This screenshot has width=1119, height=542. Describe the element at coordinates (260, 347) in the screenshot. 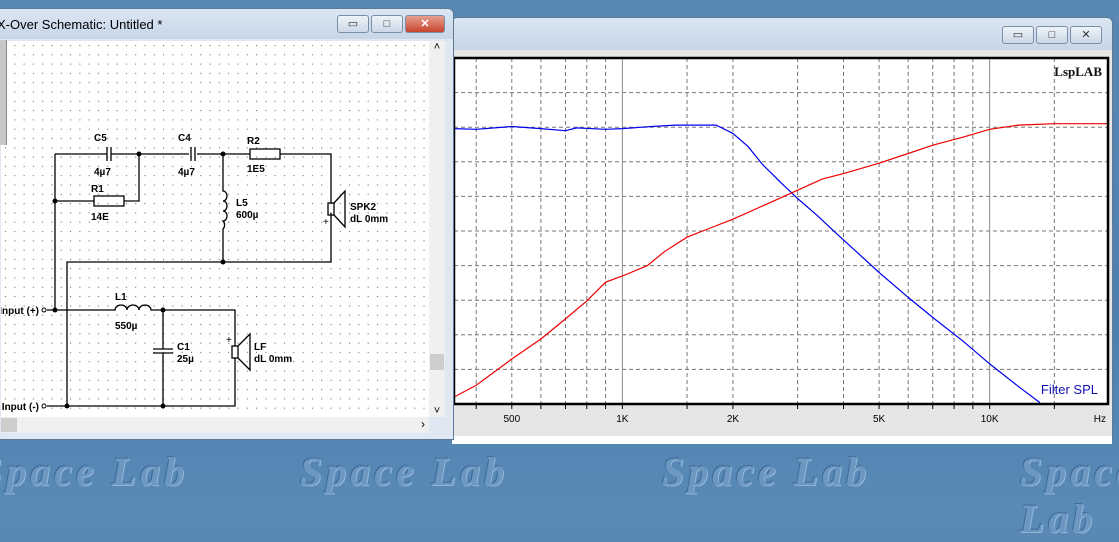

I see `lf-label: LF` at that location.